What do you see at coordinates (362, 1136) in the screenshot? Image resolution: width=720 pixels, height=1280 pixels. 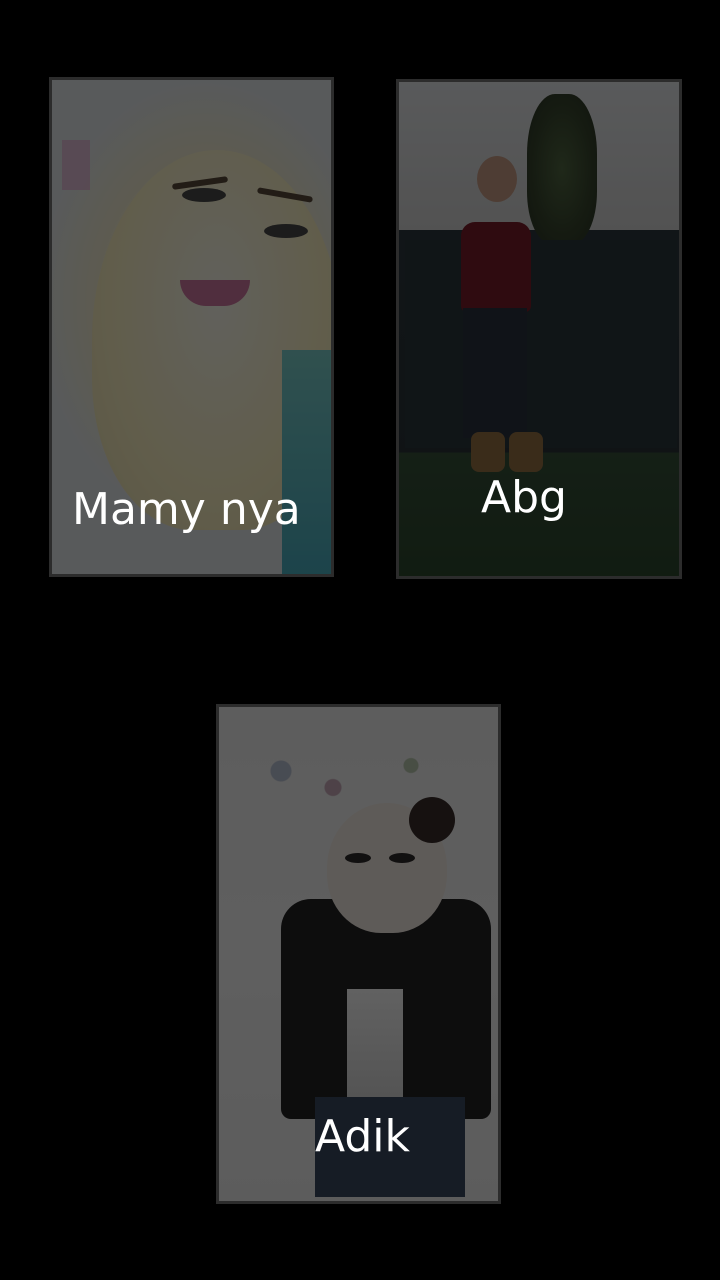 I see `photo-caption: Adik` at bounding box center [362, 1136].